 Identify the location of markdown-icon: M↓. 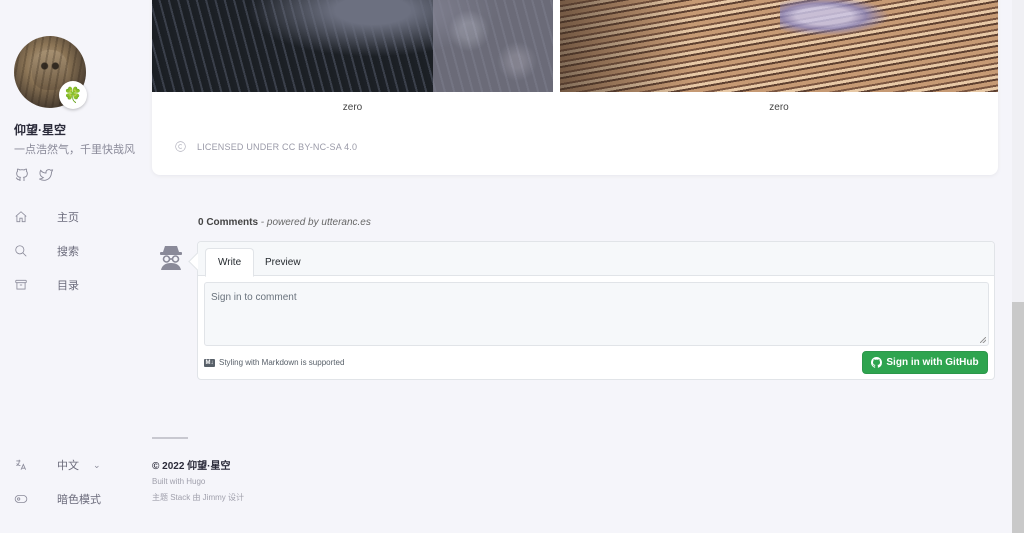
(209, 362).